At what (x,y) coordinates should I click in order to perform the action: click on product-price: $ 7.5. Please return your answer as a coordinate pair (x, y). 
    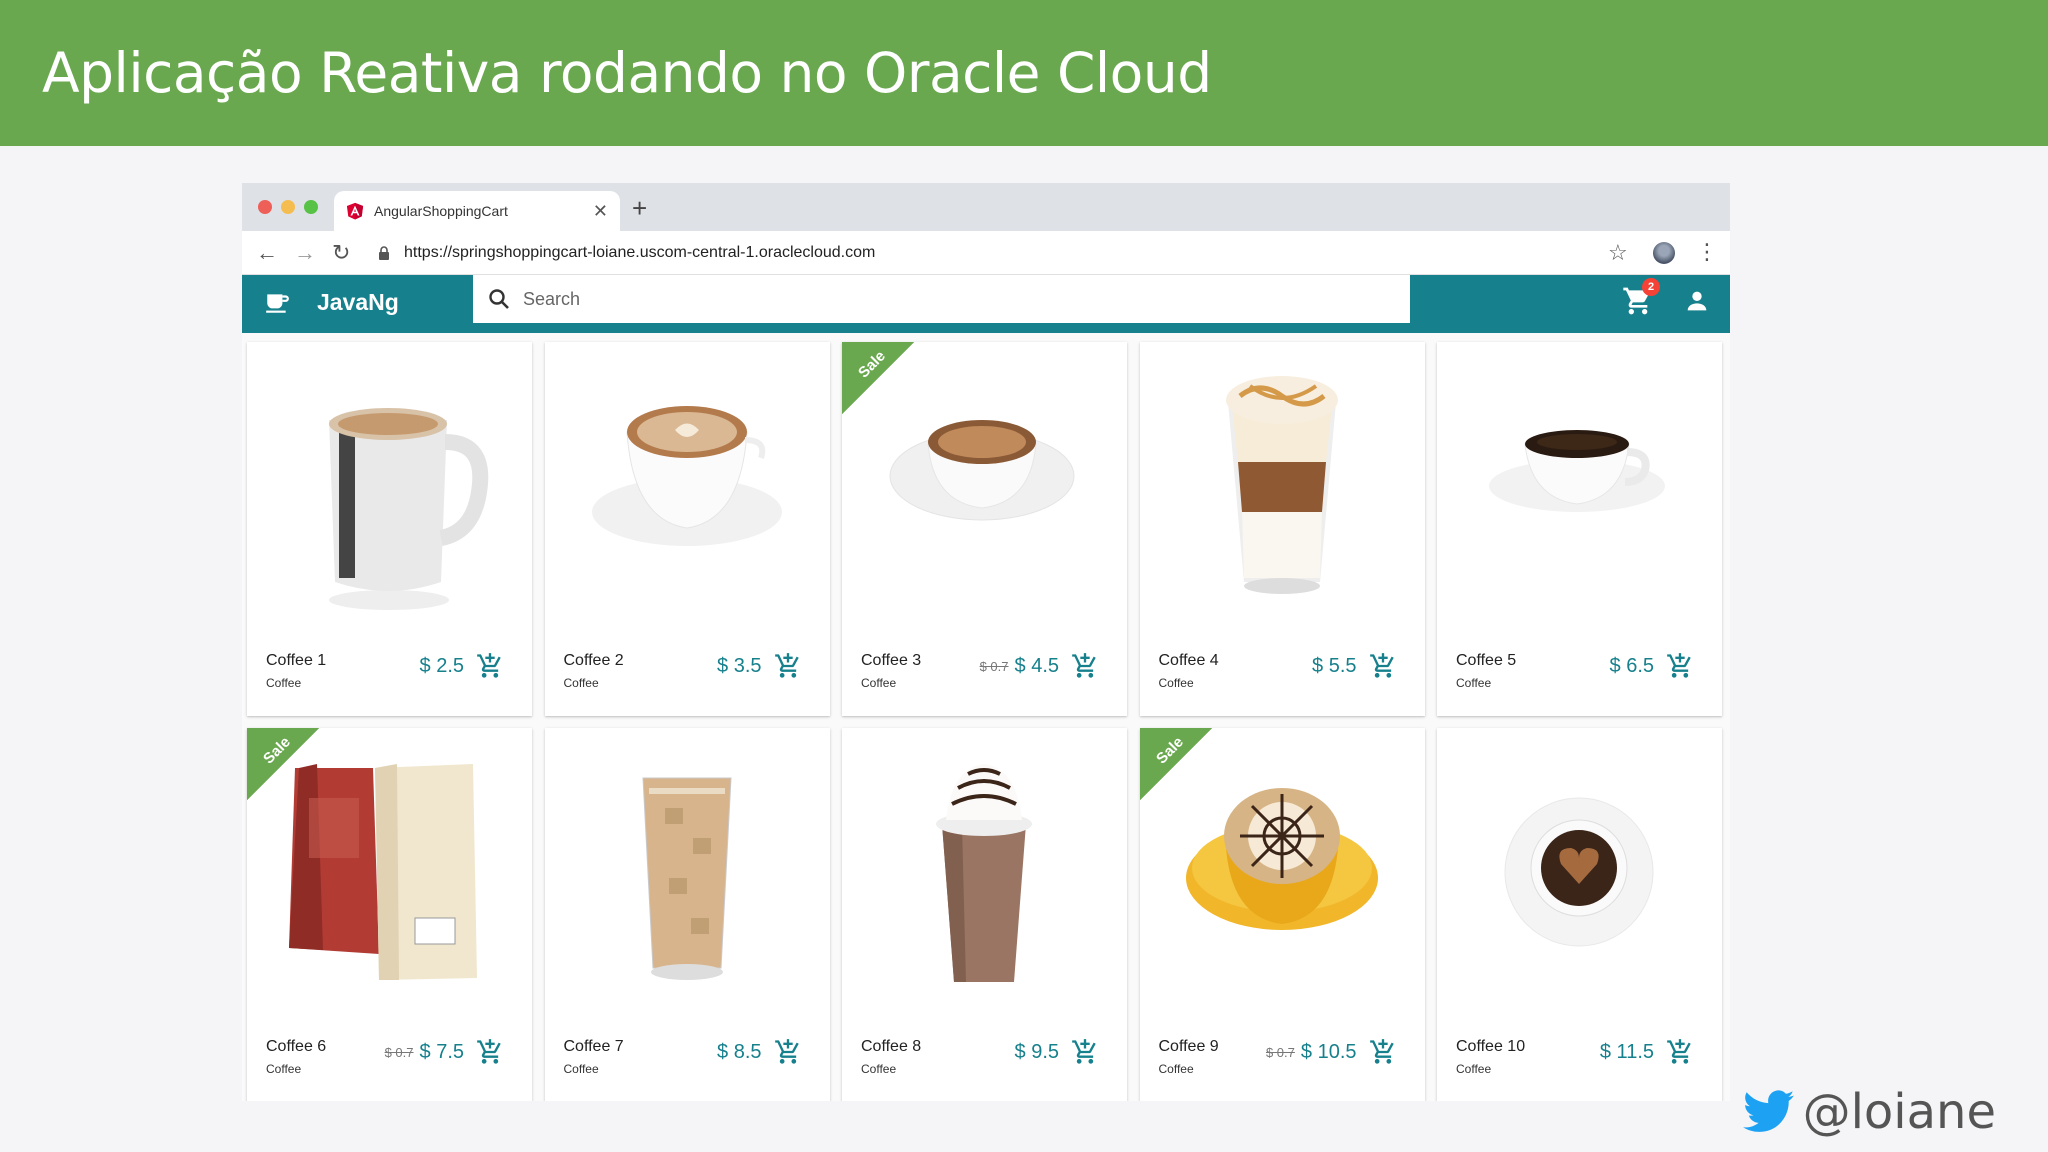
    Looking at the image, I should click on (441, 1051).